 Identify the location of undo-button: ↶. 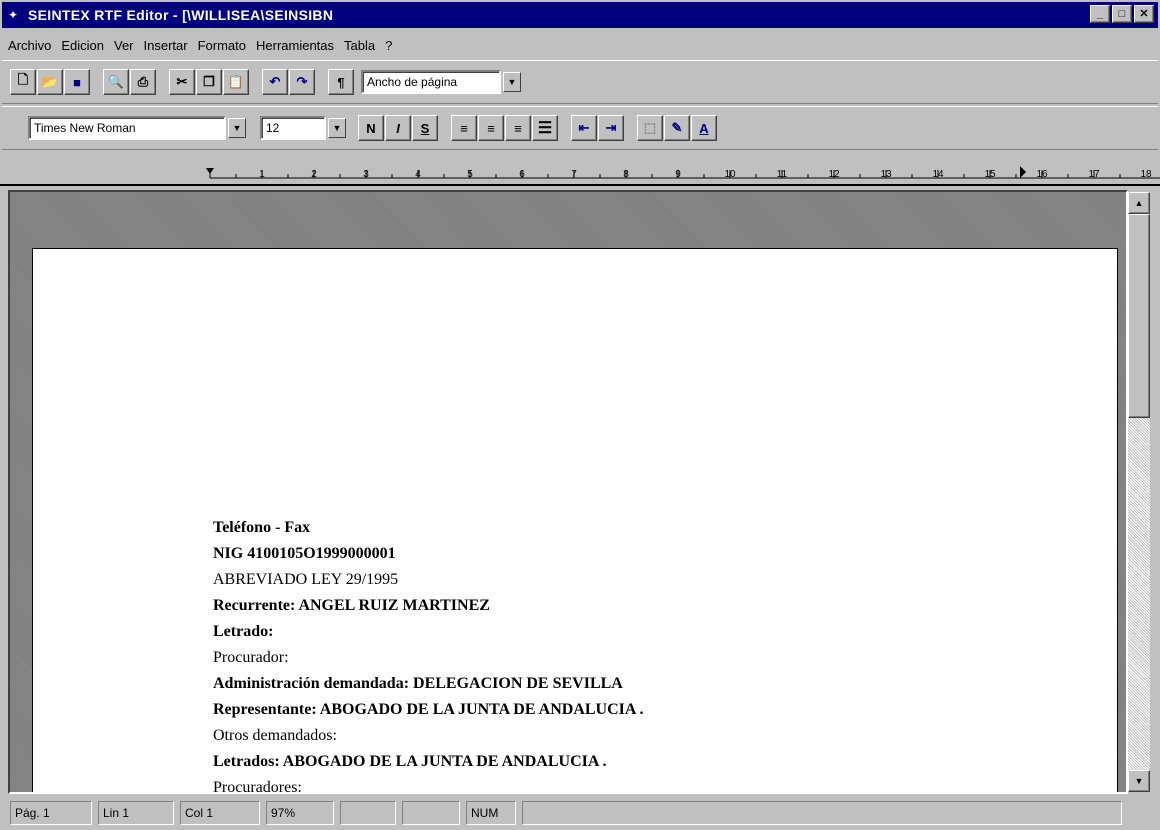
(275, 82).